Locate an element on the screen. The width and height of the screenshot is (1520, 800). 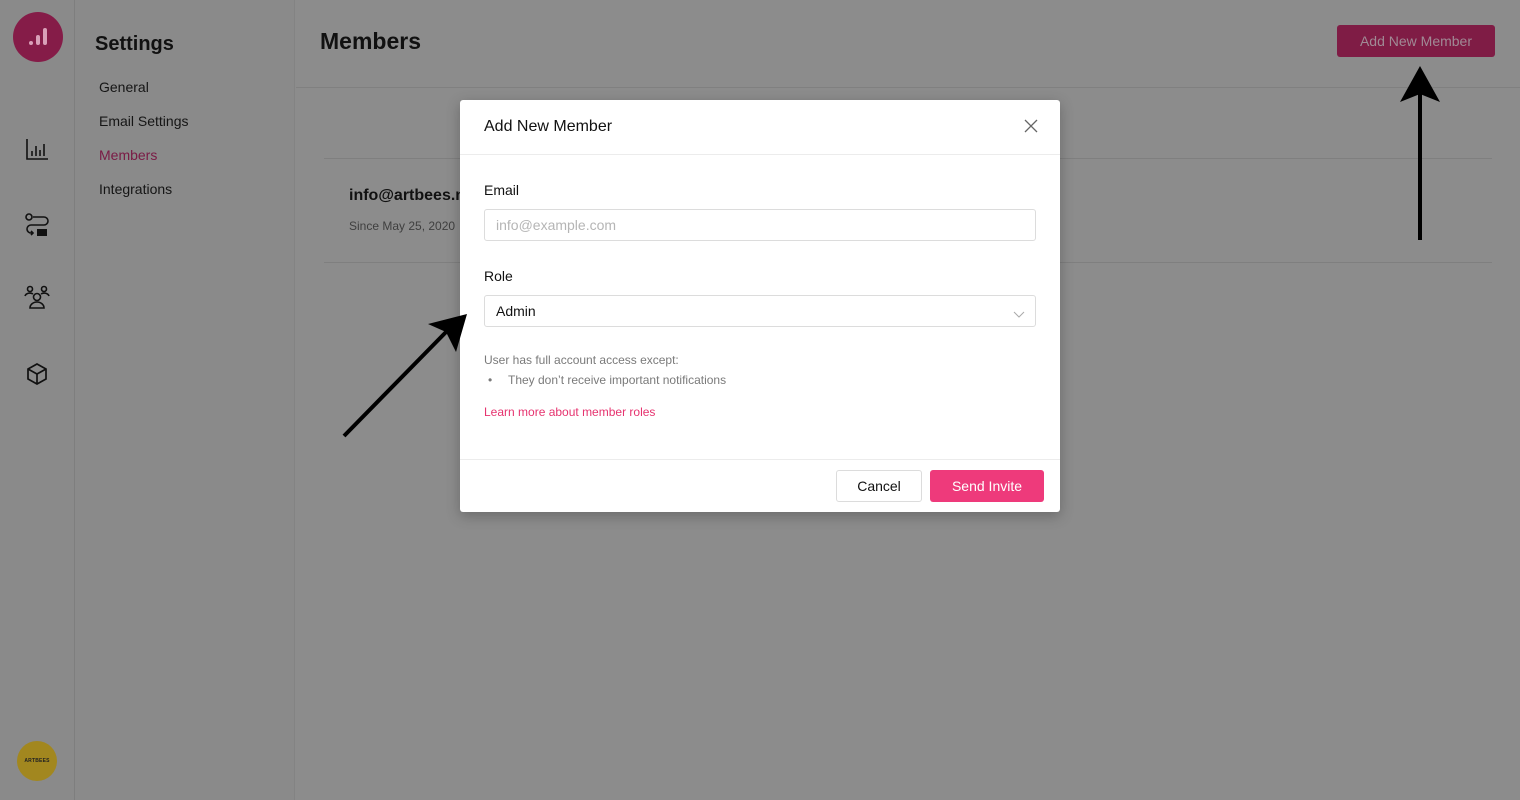
cancel-button: Cancel is located at coordinates (879, 486).